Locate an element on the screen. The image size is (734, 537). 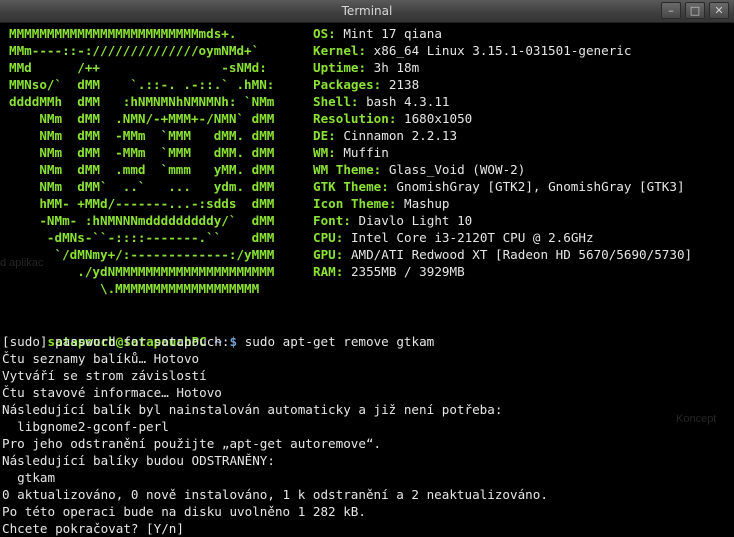
sysinfo-row: RAM: 2355MB / 3929MB is located at coordinates (389, 271).